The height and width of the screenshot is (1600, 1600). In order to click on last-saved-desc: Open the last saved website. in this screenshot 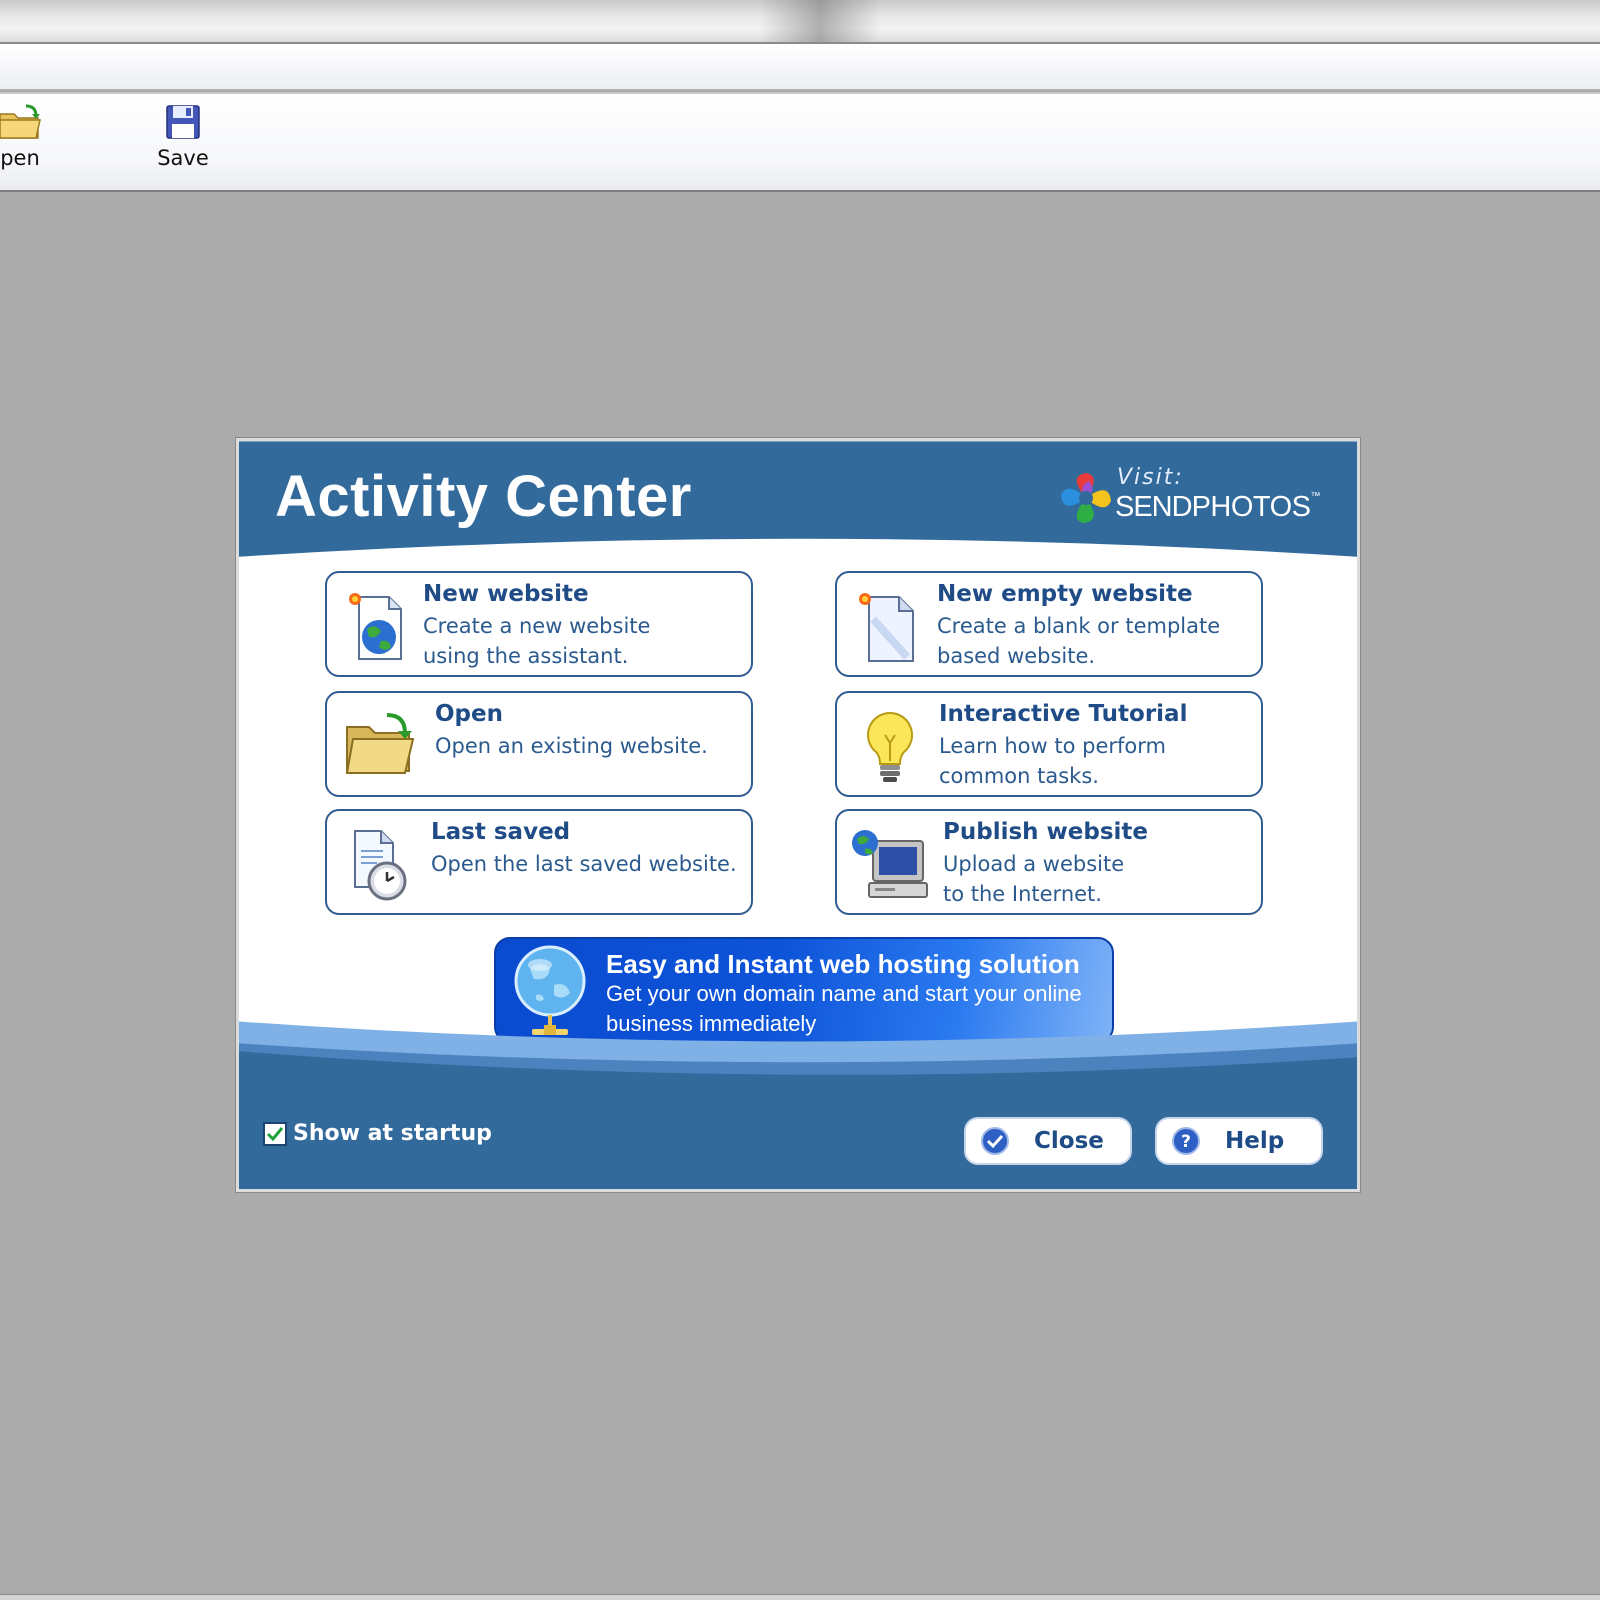, I will do `click(584, 864)`.